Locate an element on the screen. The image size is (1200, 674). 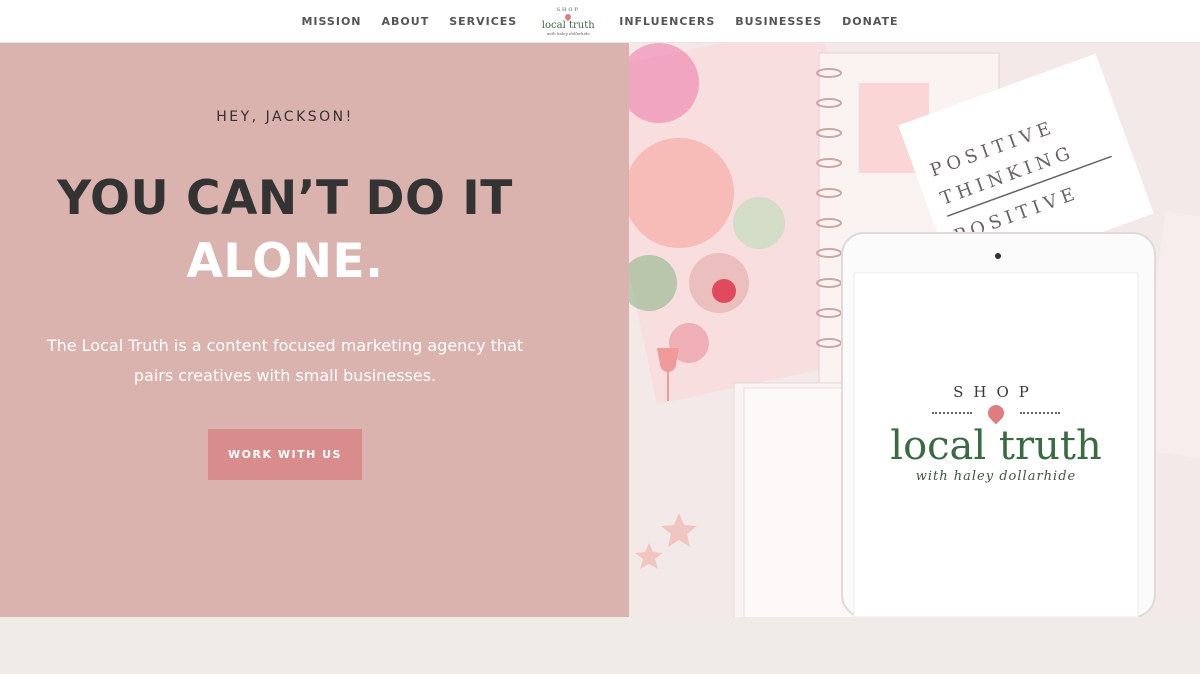
tablet-logo-name: local truth is located at coordinates (996, 446).